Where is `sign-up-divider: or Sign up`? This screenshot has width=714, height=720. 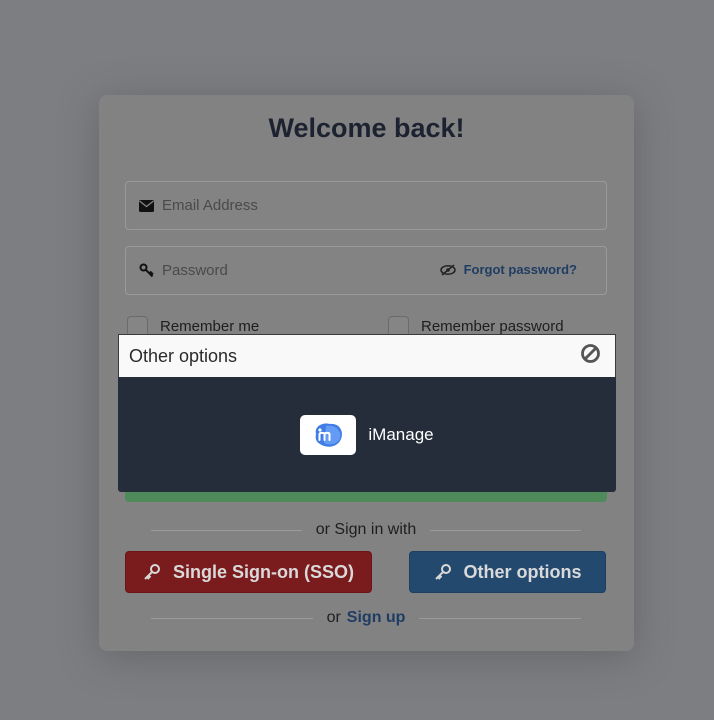
sign-up-divider: or Sign up is located at coordinates (366, 618).